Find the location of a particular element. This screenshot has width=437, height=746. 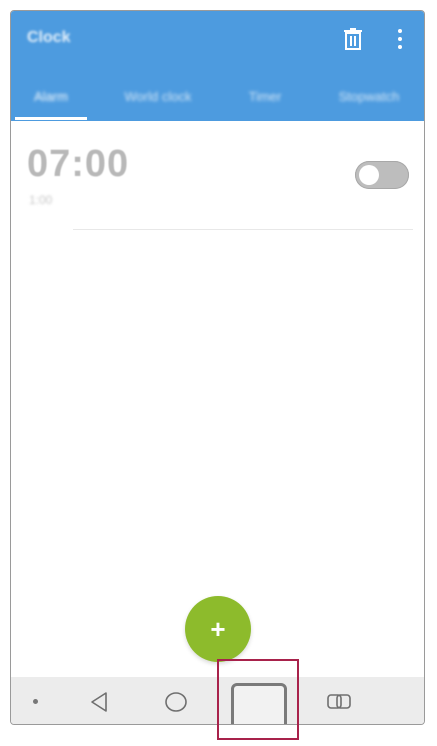

toggle-knob is located at coordinates (369, 175).